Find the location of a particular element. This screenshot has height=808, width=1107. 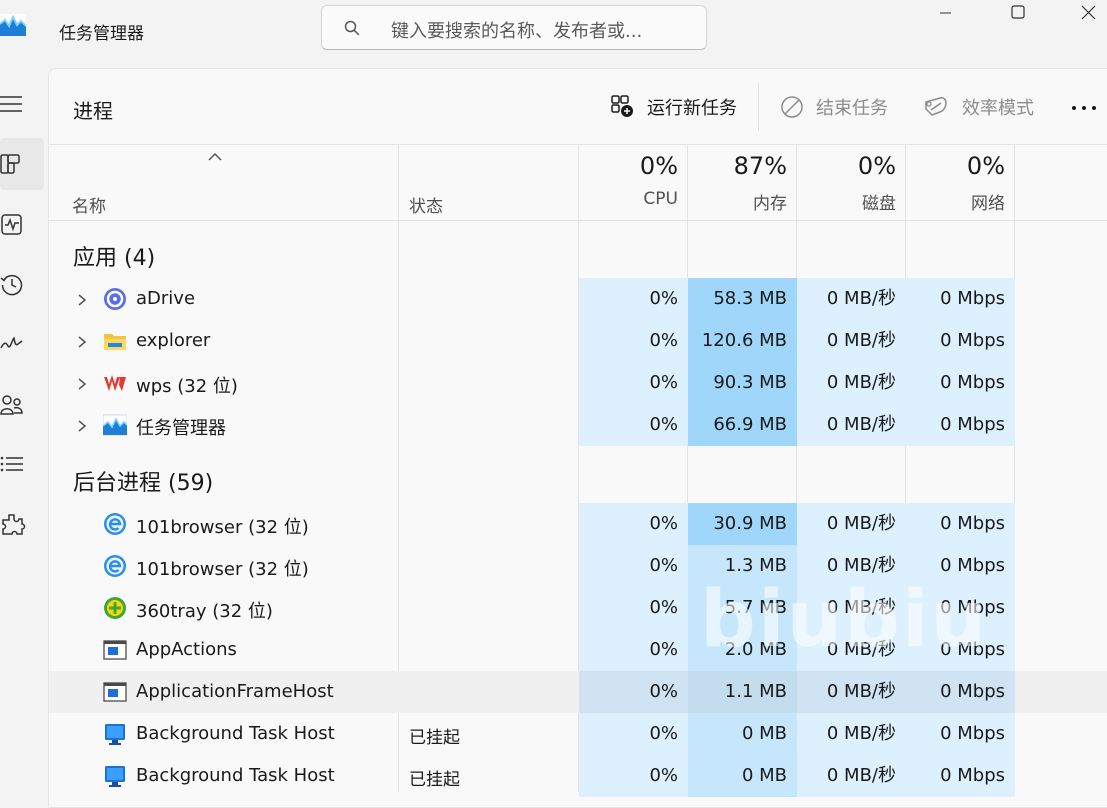

process-mem-value: 30.9 MB is located at coordinates (742, 524).